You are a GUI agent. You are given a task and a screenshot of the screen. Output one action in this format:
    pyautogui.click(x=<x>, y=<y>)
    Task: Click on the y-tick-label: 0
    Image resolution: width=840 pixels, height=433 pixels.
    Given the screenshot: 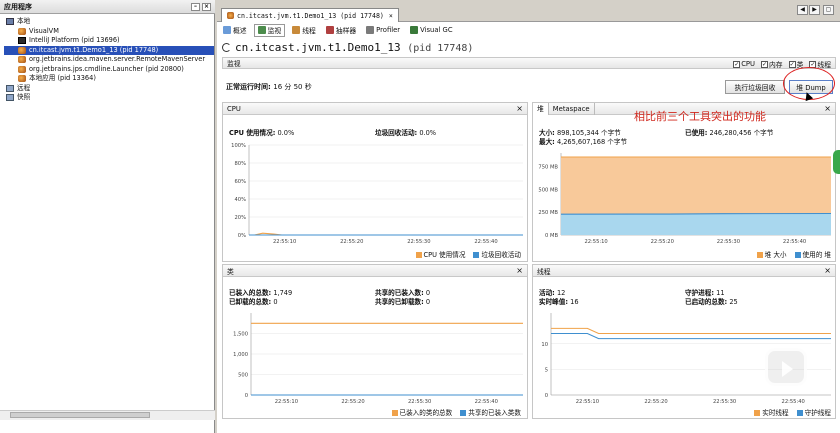 What is the action you would take?
    pyautogui.click(x=246, y=396)
    